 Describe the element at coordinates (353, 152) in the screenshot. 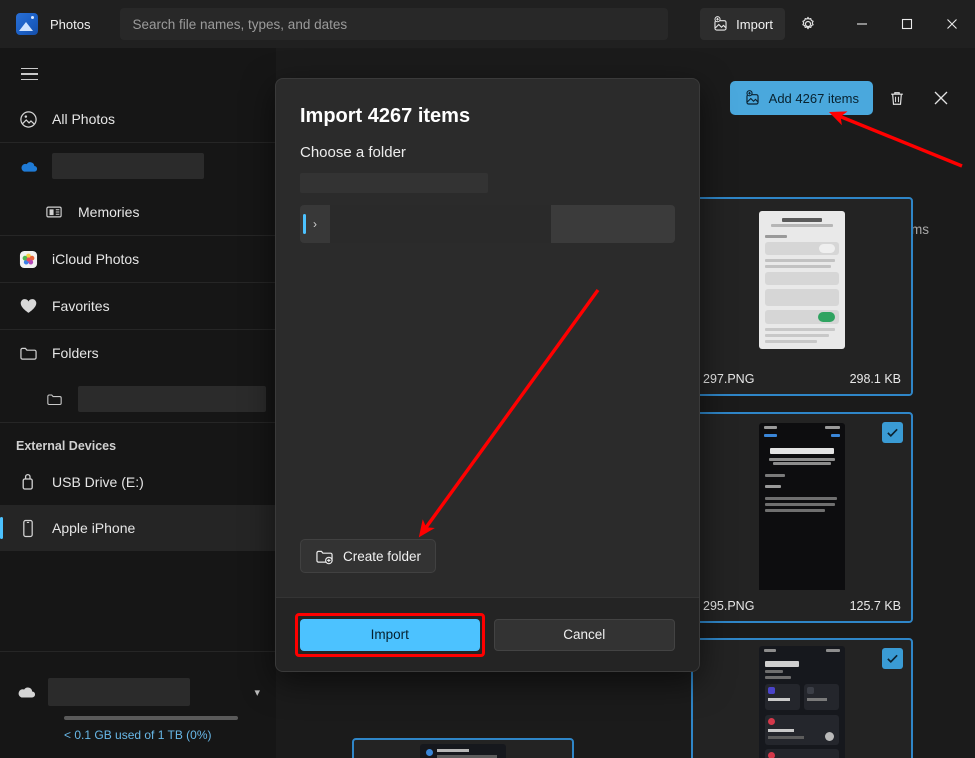

I see `dialog-subtitle: Choose a folder` at that location.